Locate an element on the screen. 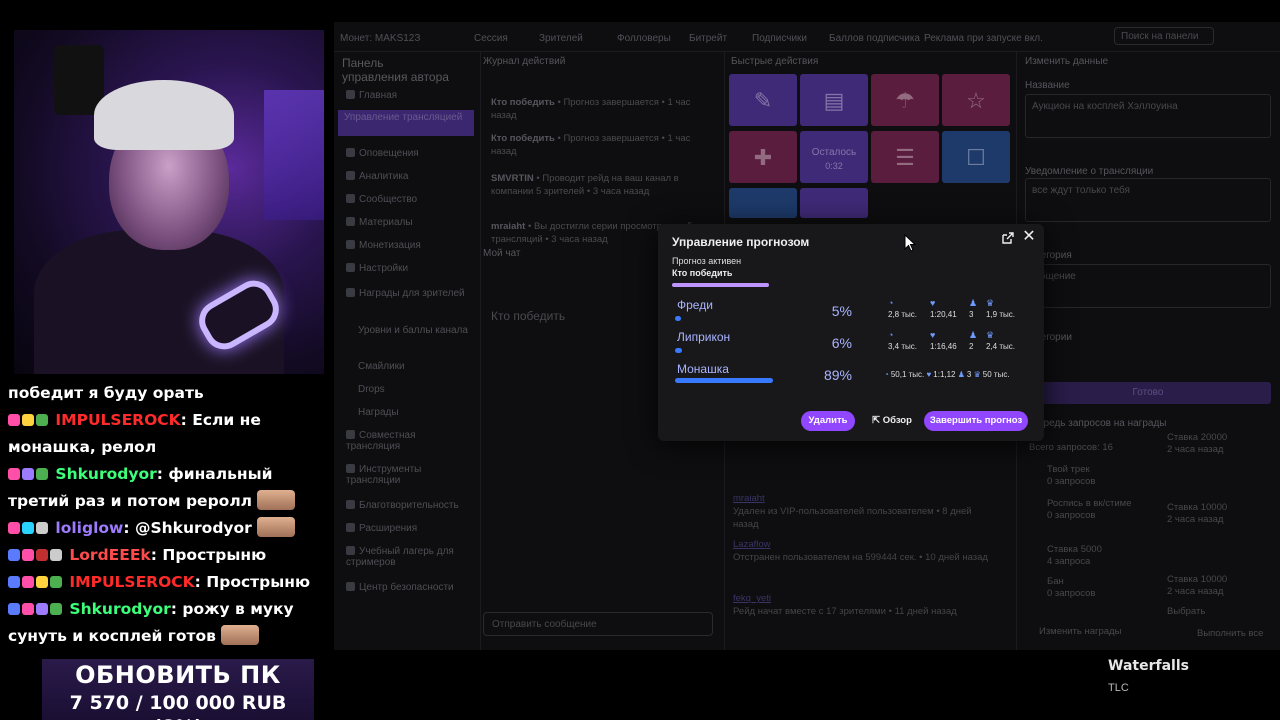  timer-tile: Осталось 0:32 is located at coordinates (834, 157).